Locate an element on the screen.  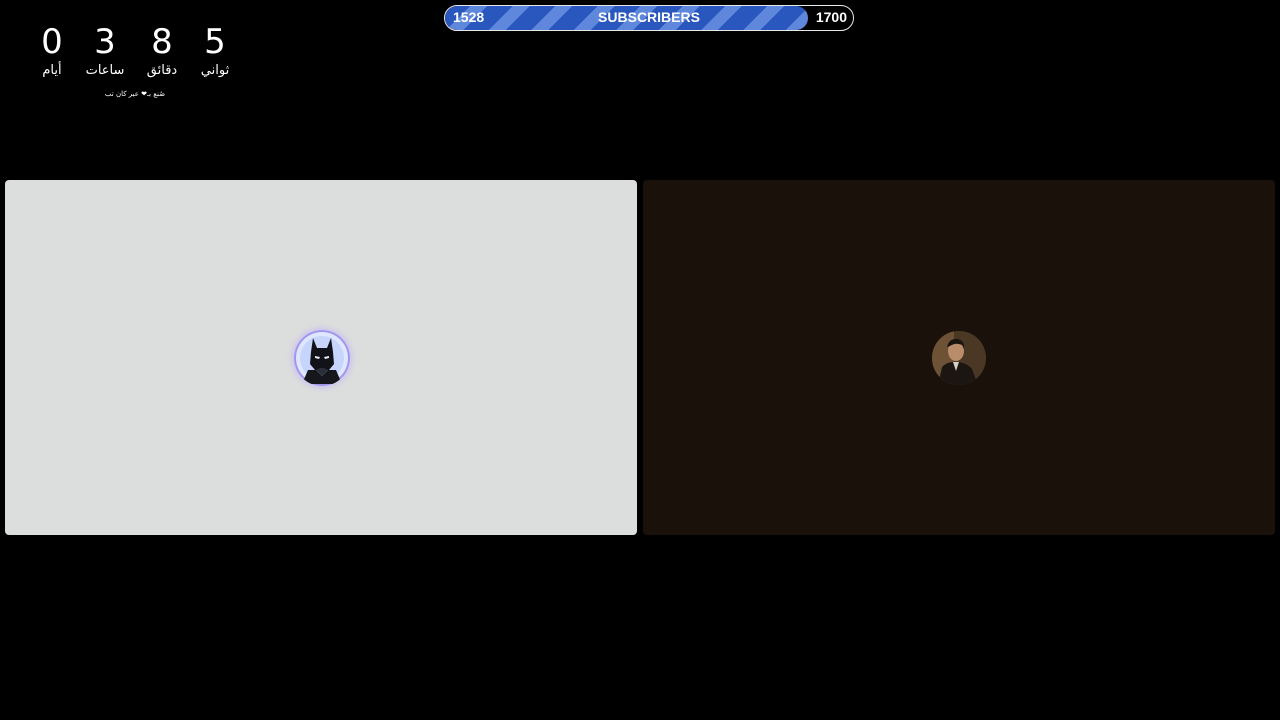
subscriber-goal-bar: 1528 SUBSCRIBERS 1700 is located at coordinates (649, 18).